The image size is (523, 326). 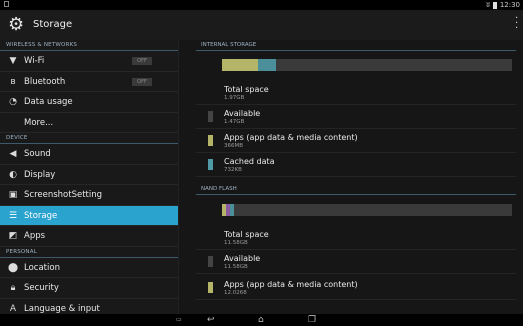 I want to click on location-pin-icon: ⬤, so click(x=13, y=267).